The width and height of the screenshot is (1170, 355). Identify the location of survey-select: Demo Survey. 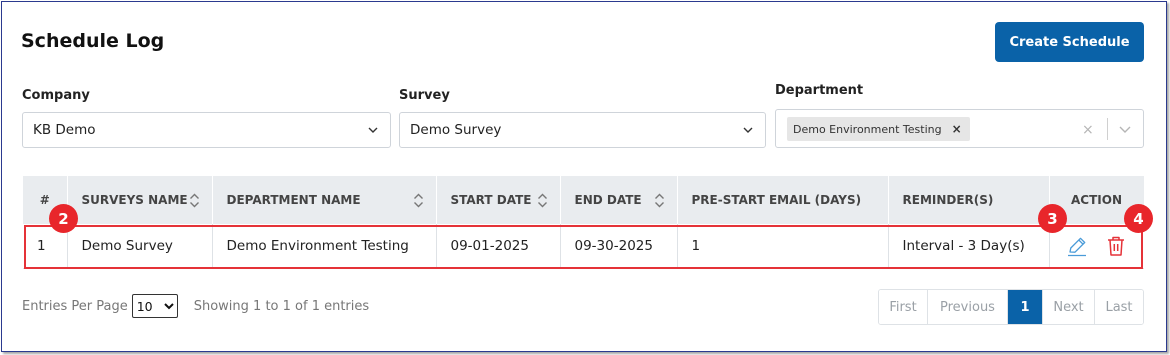
(582, 130).